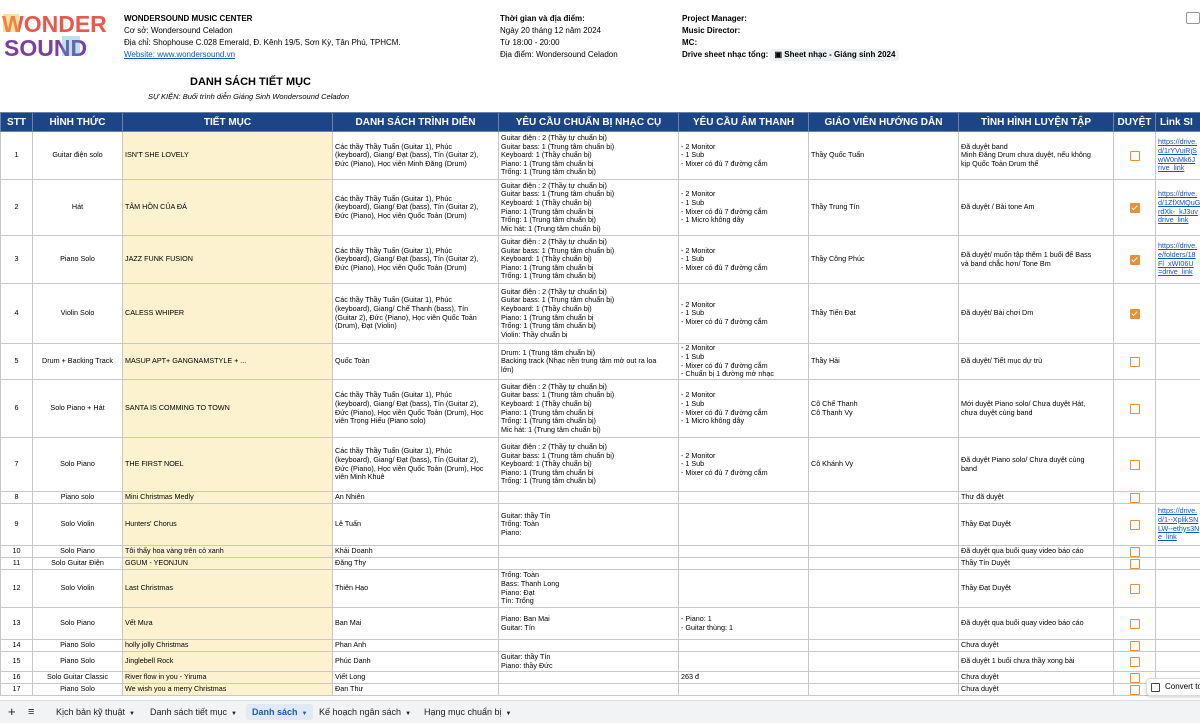  What do you see at coordinates (78, 564) in the screenshot?
I see `row-form: Solo Guitar Điện` at bounding box center [78, 564].